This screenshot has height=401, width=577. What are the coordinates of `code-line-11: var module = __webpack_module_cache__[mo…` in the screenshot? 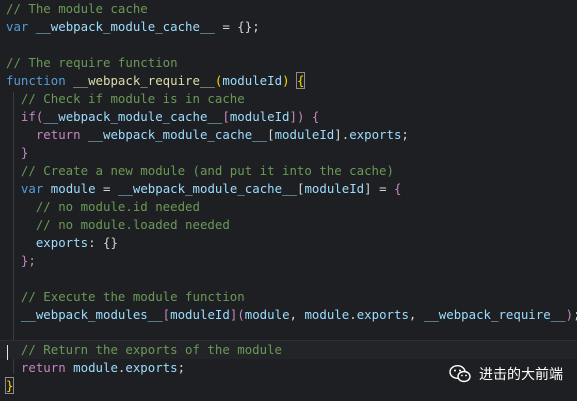 It's located at (211, 188).